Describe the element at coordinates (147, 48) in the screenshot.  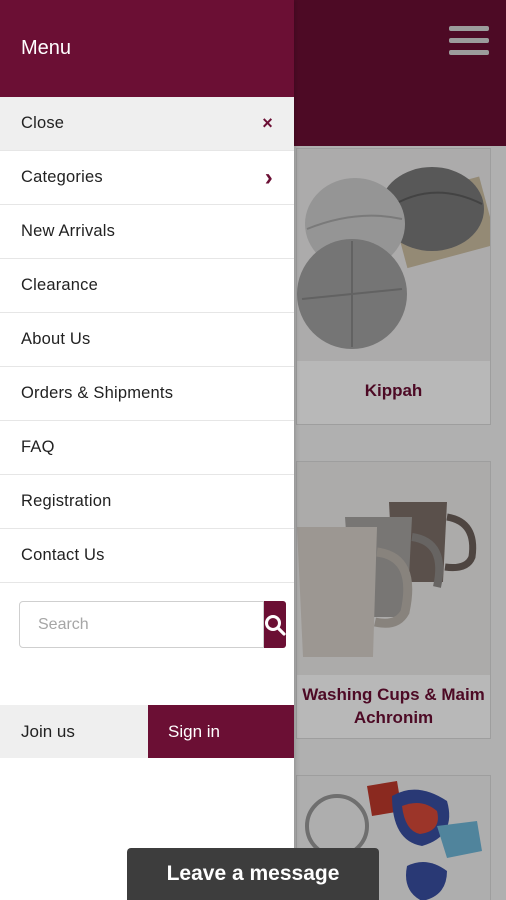
I see `drawer-header: Menu` at that location.